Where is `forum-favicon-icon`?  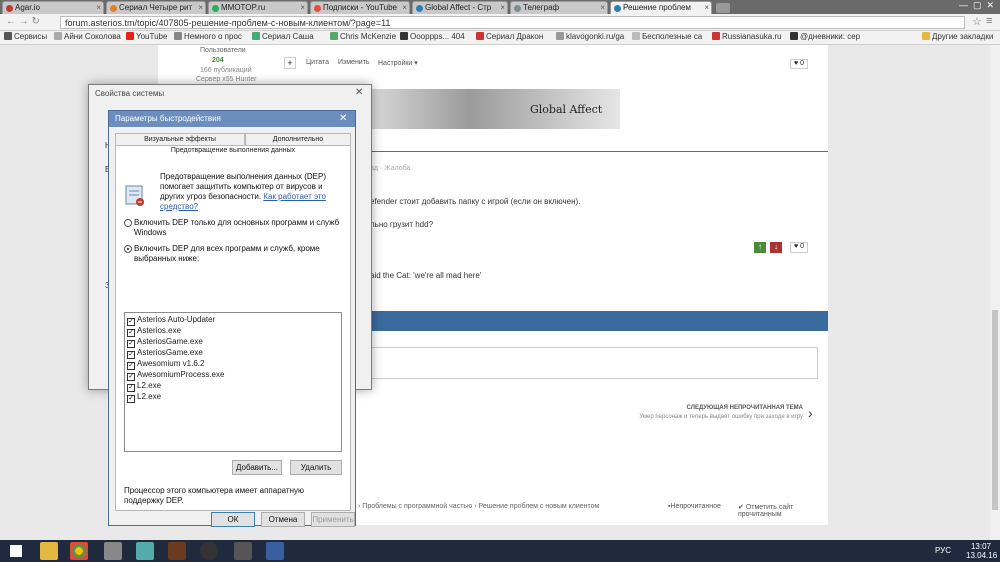
forum-favicon-icon is located at coordinates (419, 8).